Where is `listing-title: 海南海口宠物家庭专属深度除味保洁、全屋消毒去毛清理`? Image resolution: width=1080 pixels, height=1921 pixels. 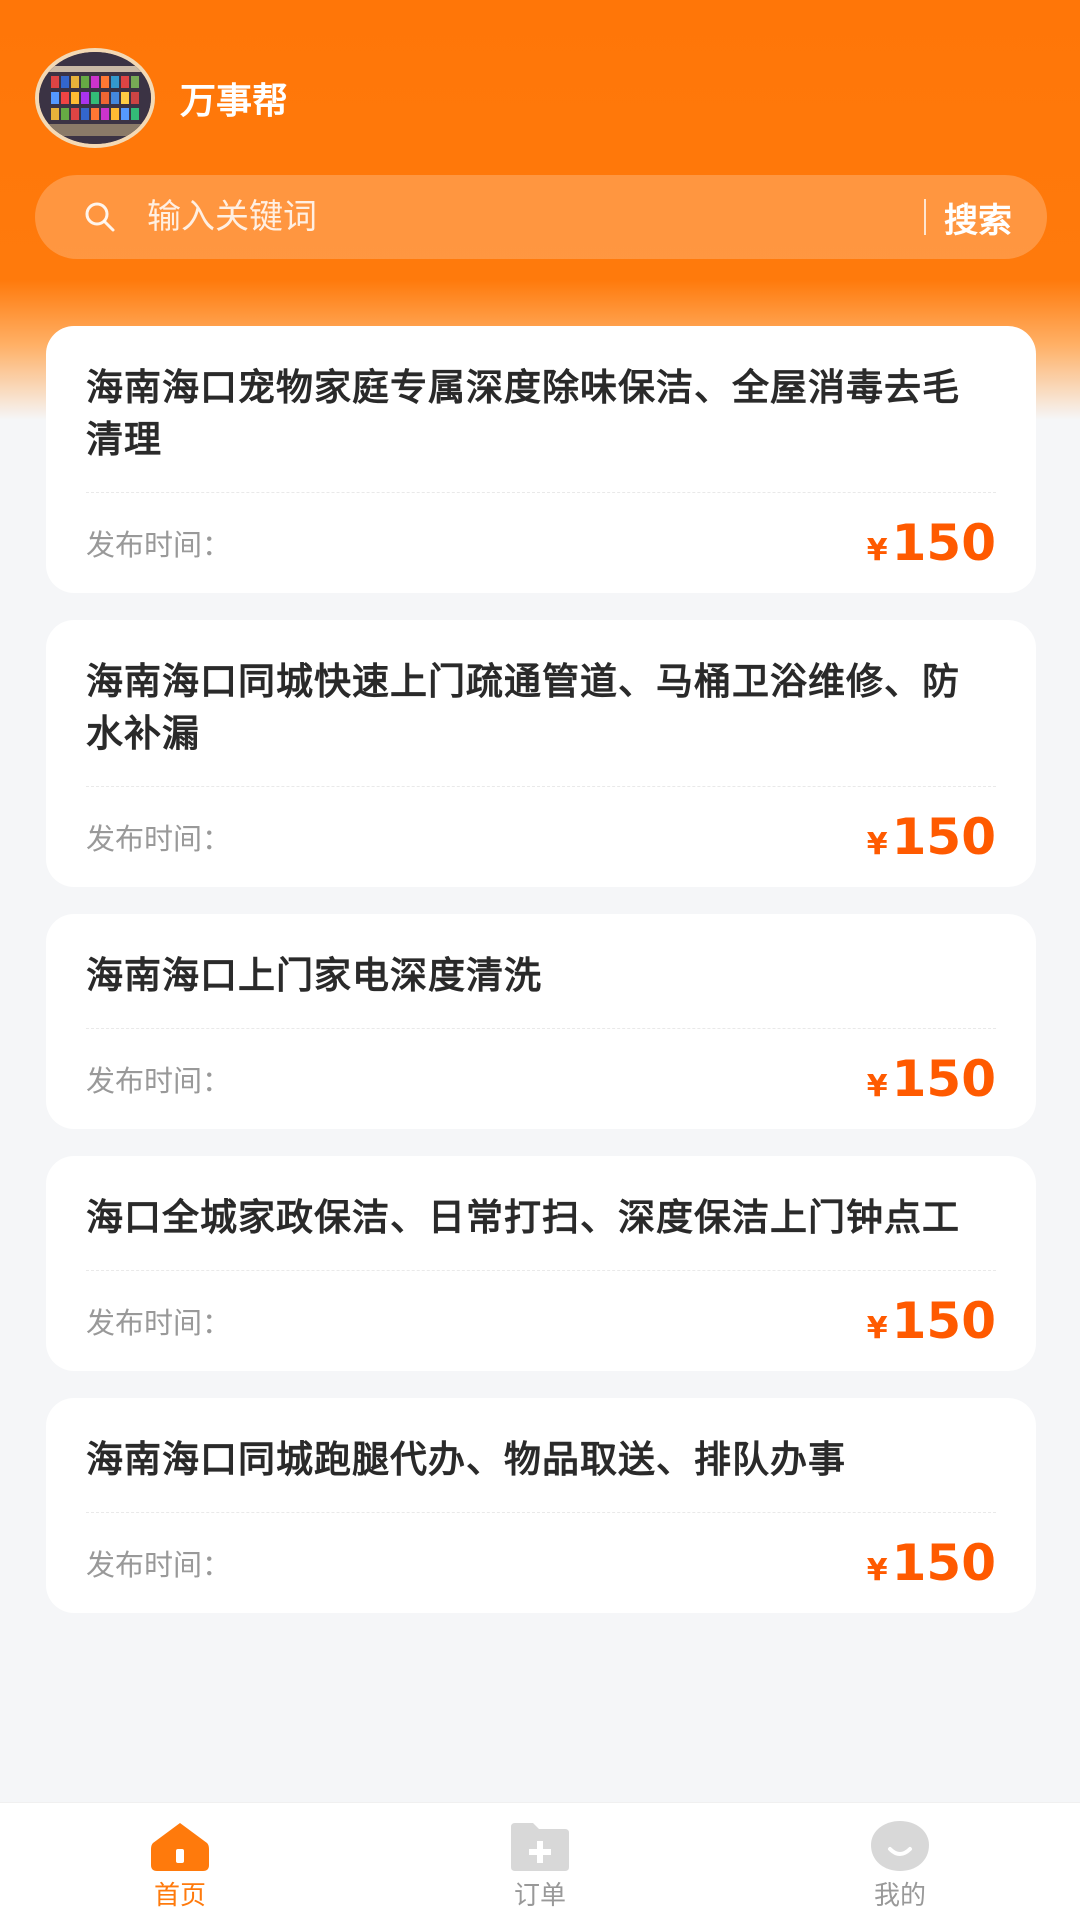 listing-title: 海南海口宠物家庭专属深度除味保洁、全屋消毒去毛清理 is located at coordinates (523, 413).